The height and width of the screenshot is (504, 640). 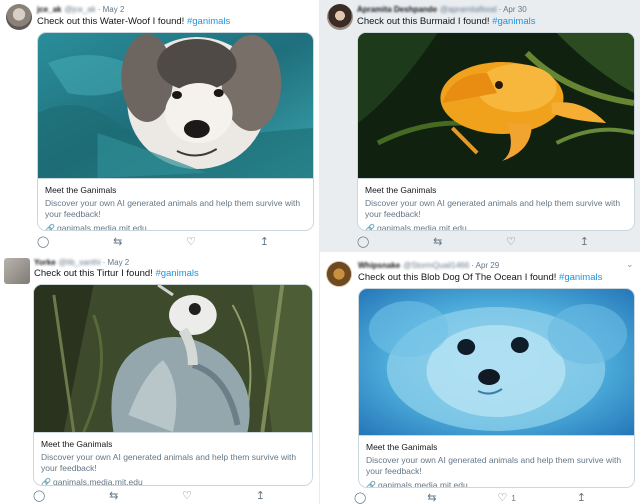 What do you see at coordinates (468, 9) in the screenshot?
I see `author-handle: @apramitaflood` at bounding box center [468, 9].